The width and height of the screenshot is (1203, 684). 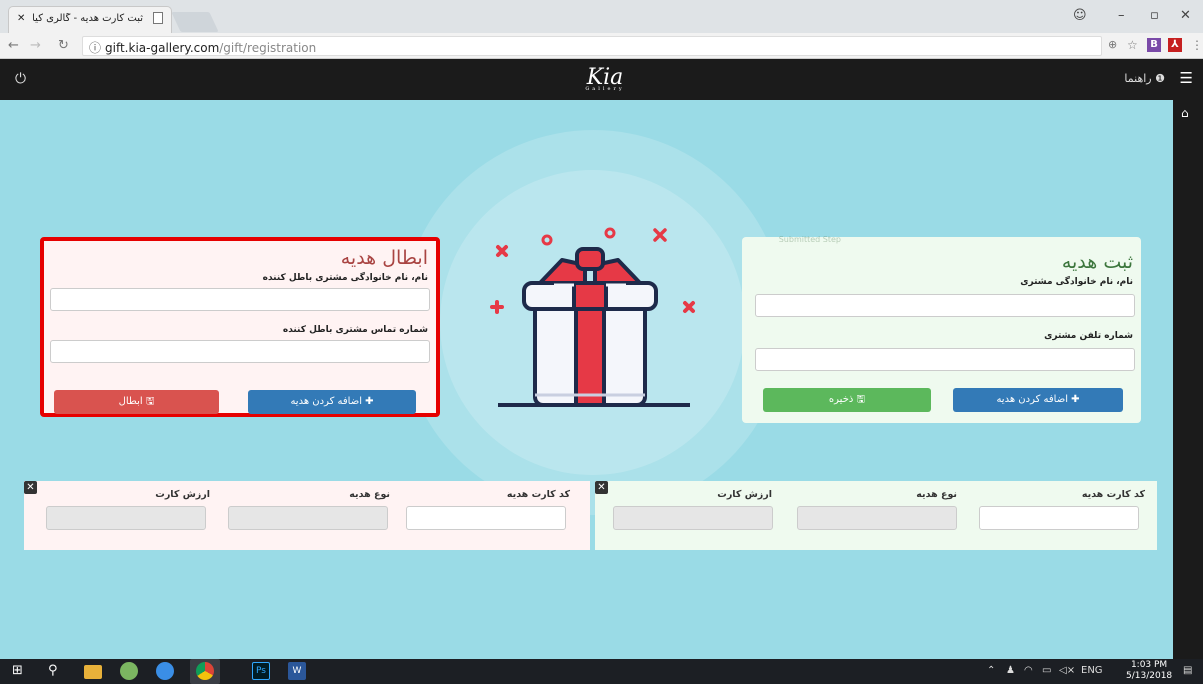 What do you see at coordinates (195, 22) in the screenshot?
I see `new-tab-button` at bounding box center [195, 22].